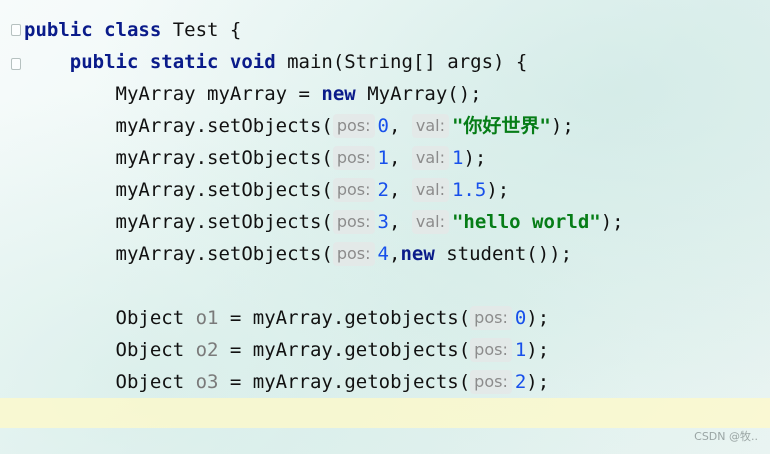  What do you see at coordinates (469, 190) in the screenshot?
I see `code-number: 1.5` at bounding box center [469, 190].